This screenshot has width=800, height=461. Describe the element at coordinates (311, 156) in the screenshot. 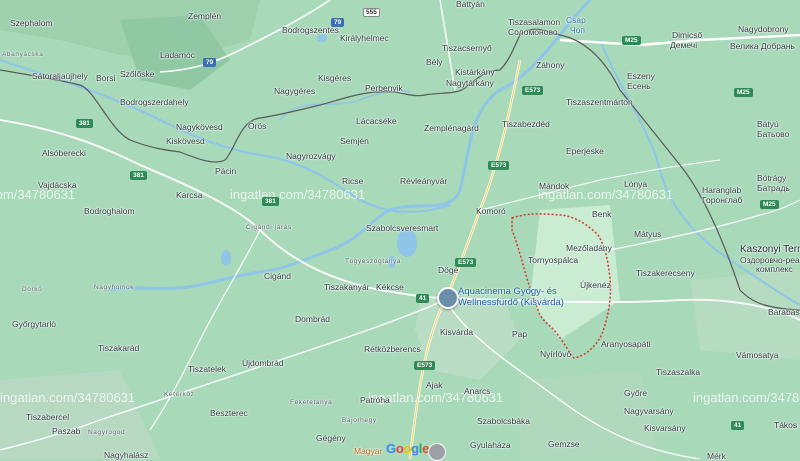

I see `place-label: Nagyrozvágy` at that location.